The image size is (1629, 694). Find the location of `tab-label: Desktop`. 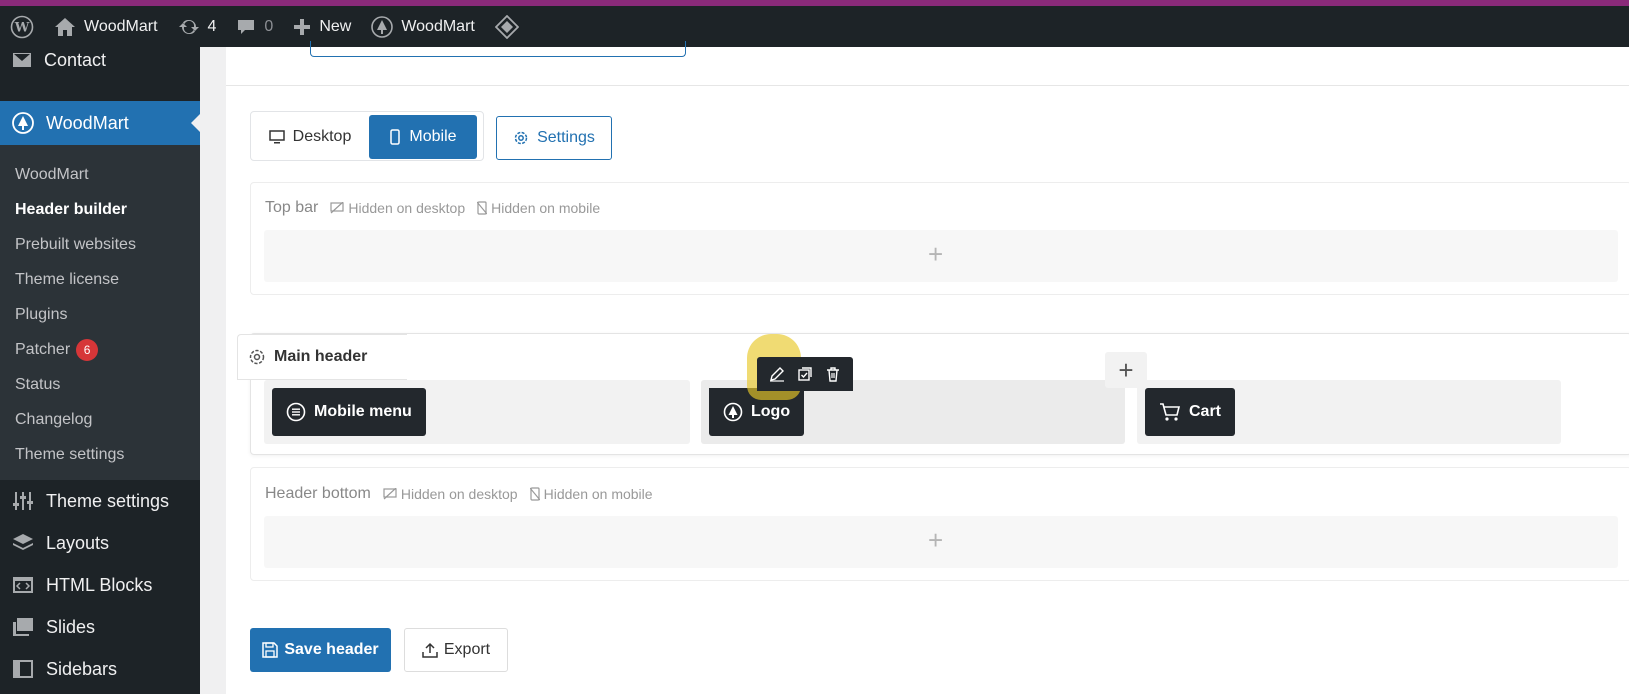

tab-label: Desktop is located at coordinates (322, 136).